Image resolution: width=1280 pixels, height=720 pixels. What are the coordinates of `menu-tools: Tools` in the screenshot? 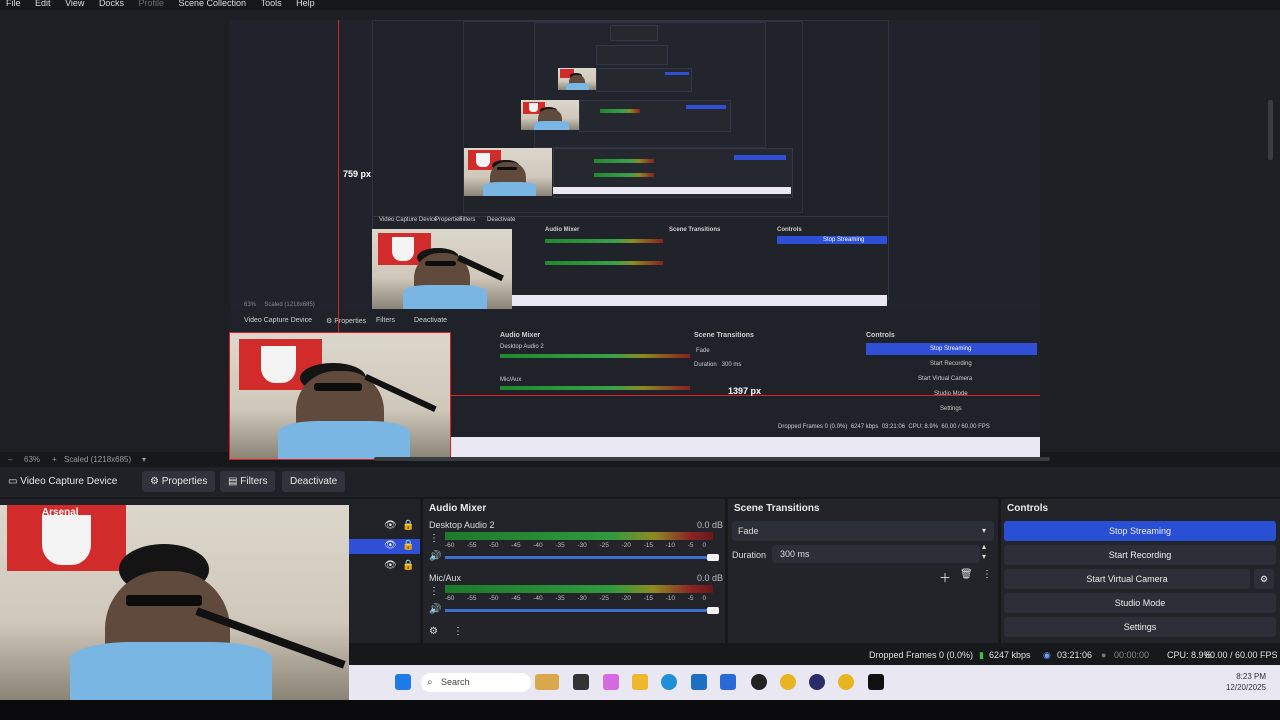 It's located at (271, 4).